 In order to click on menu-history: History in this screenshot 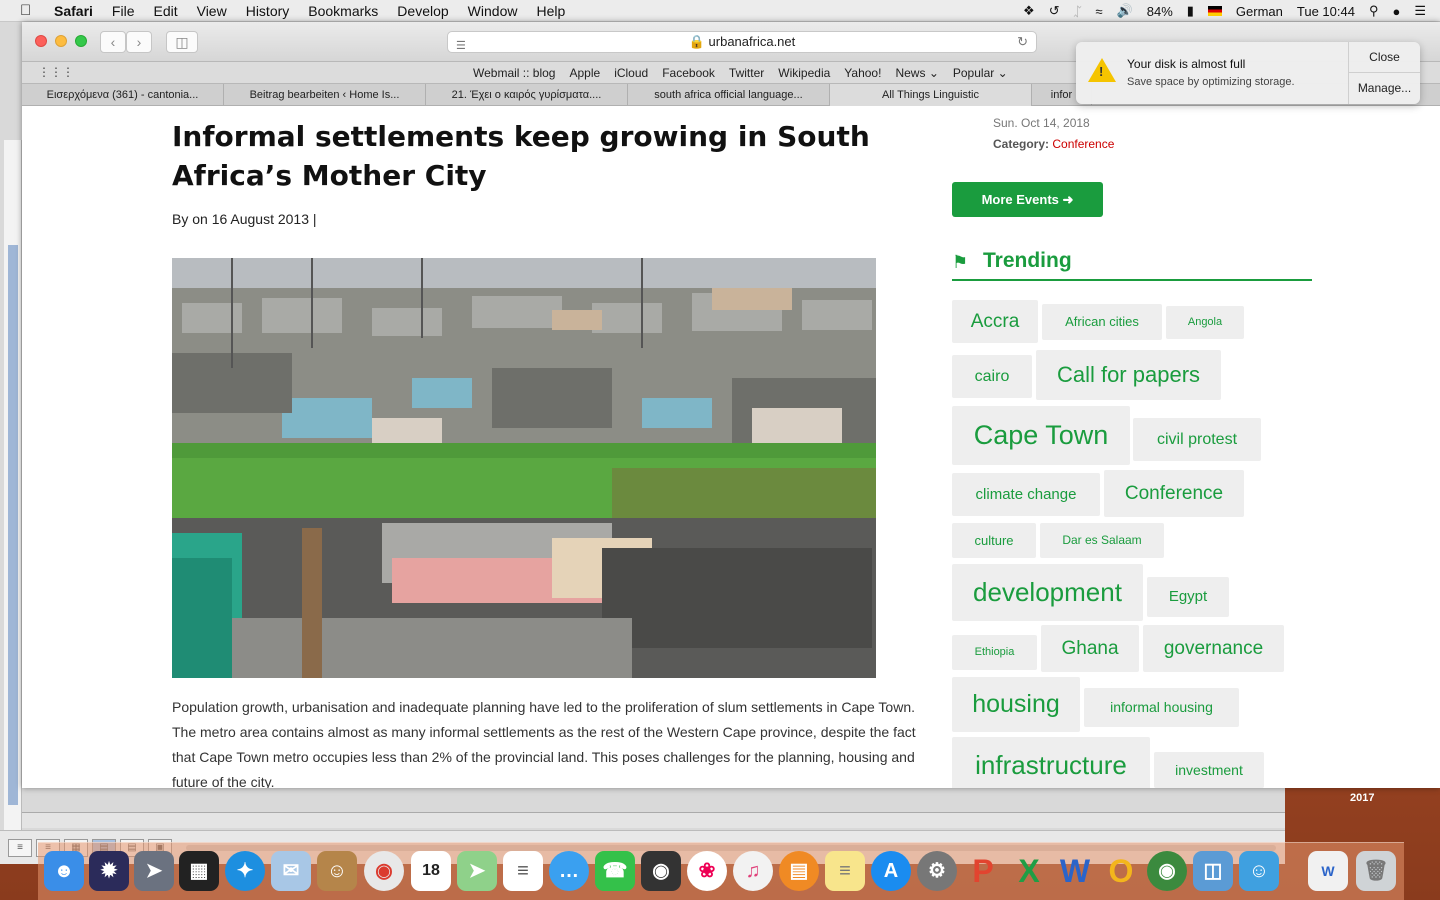, I will do `click(268, 11)`.